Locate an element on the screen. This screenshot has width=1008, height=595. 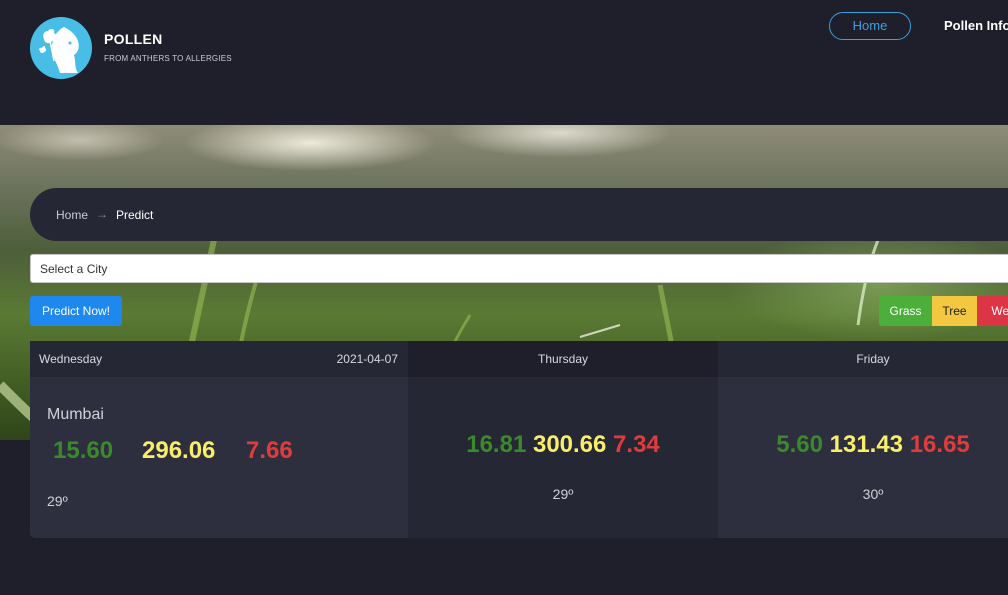
breadcrumb-home-link: Home is located at coordinates (72, 215).